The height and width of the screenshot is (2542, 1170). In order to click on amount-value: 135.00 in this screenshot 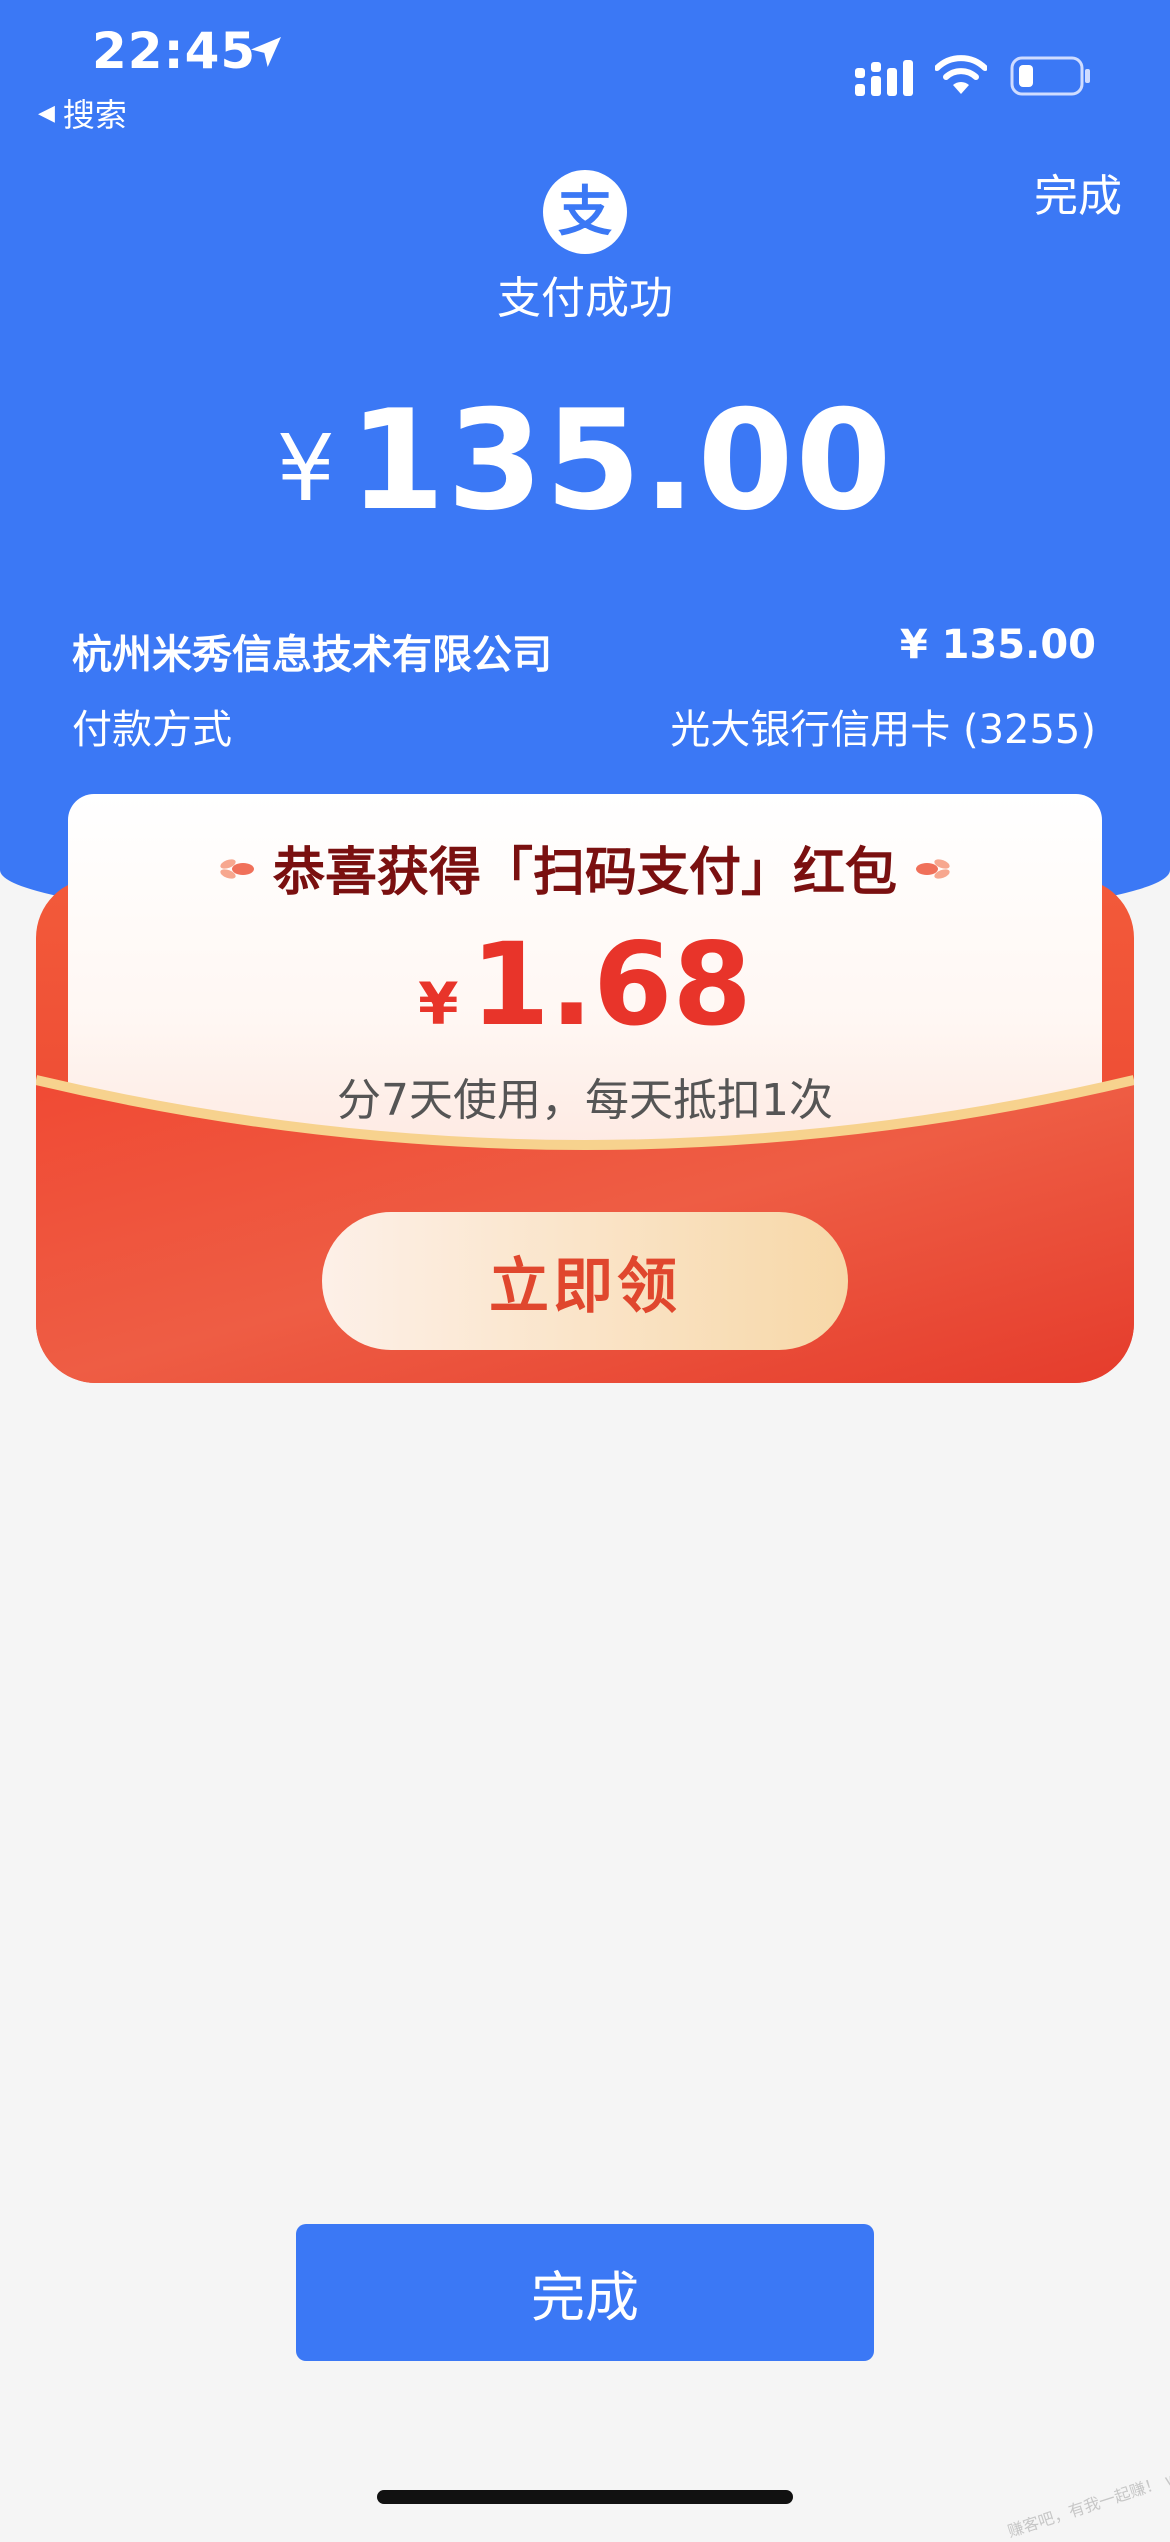, I will do `click(621, 460)`.